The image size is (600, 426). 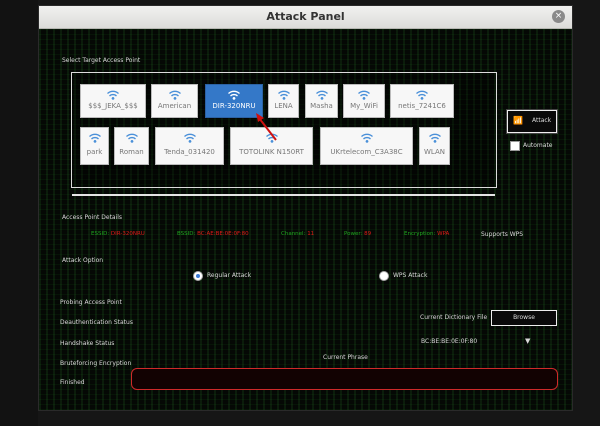 I want to click on regular-attack-label: Regular Attack, so click(x=229, y=275).